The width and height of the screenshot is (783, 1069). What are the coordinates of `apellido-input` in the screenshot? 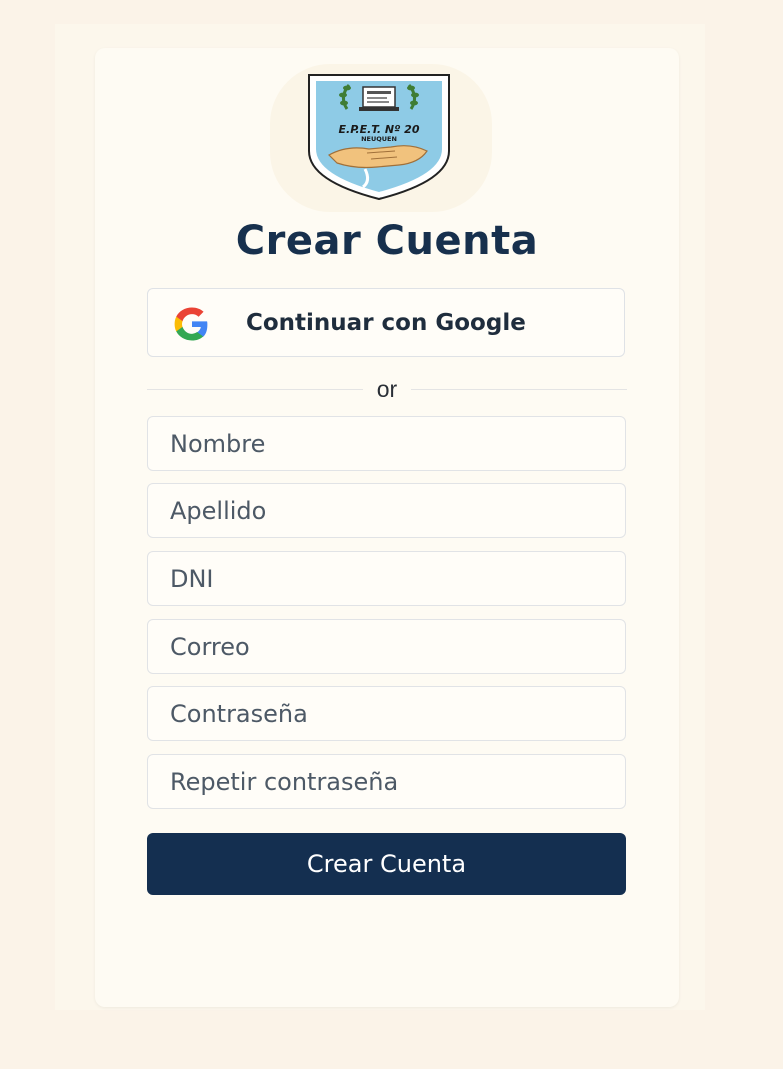 It's located at (386, 510).